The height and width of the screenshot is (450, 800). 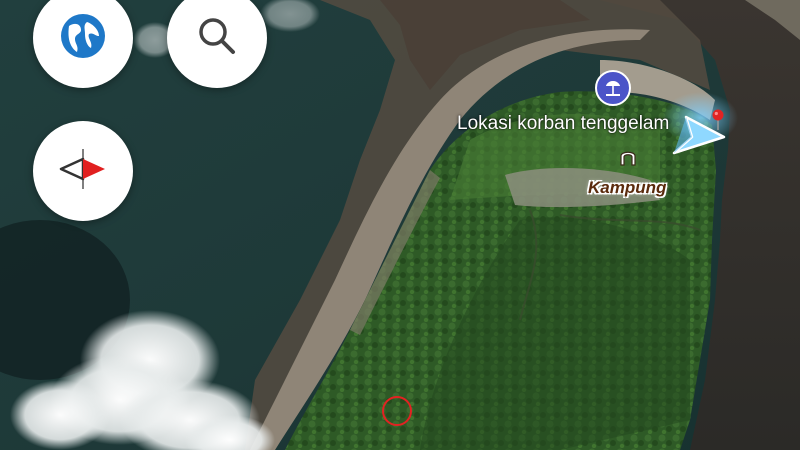 What do you see at coordinates (613, 88) in the screenshot?
I see `beach-resort-icon` at bounding box center [613, 88].